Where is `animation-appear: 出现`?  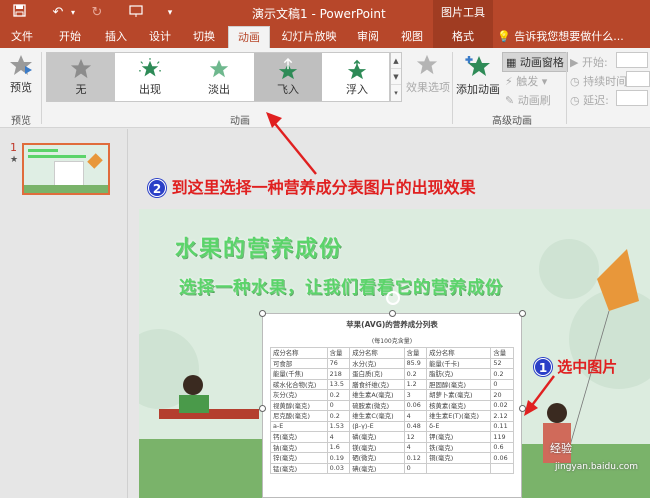 animation-appear: 出现 is located at coordinates (150, 77).